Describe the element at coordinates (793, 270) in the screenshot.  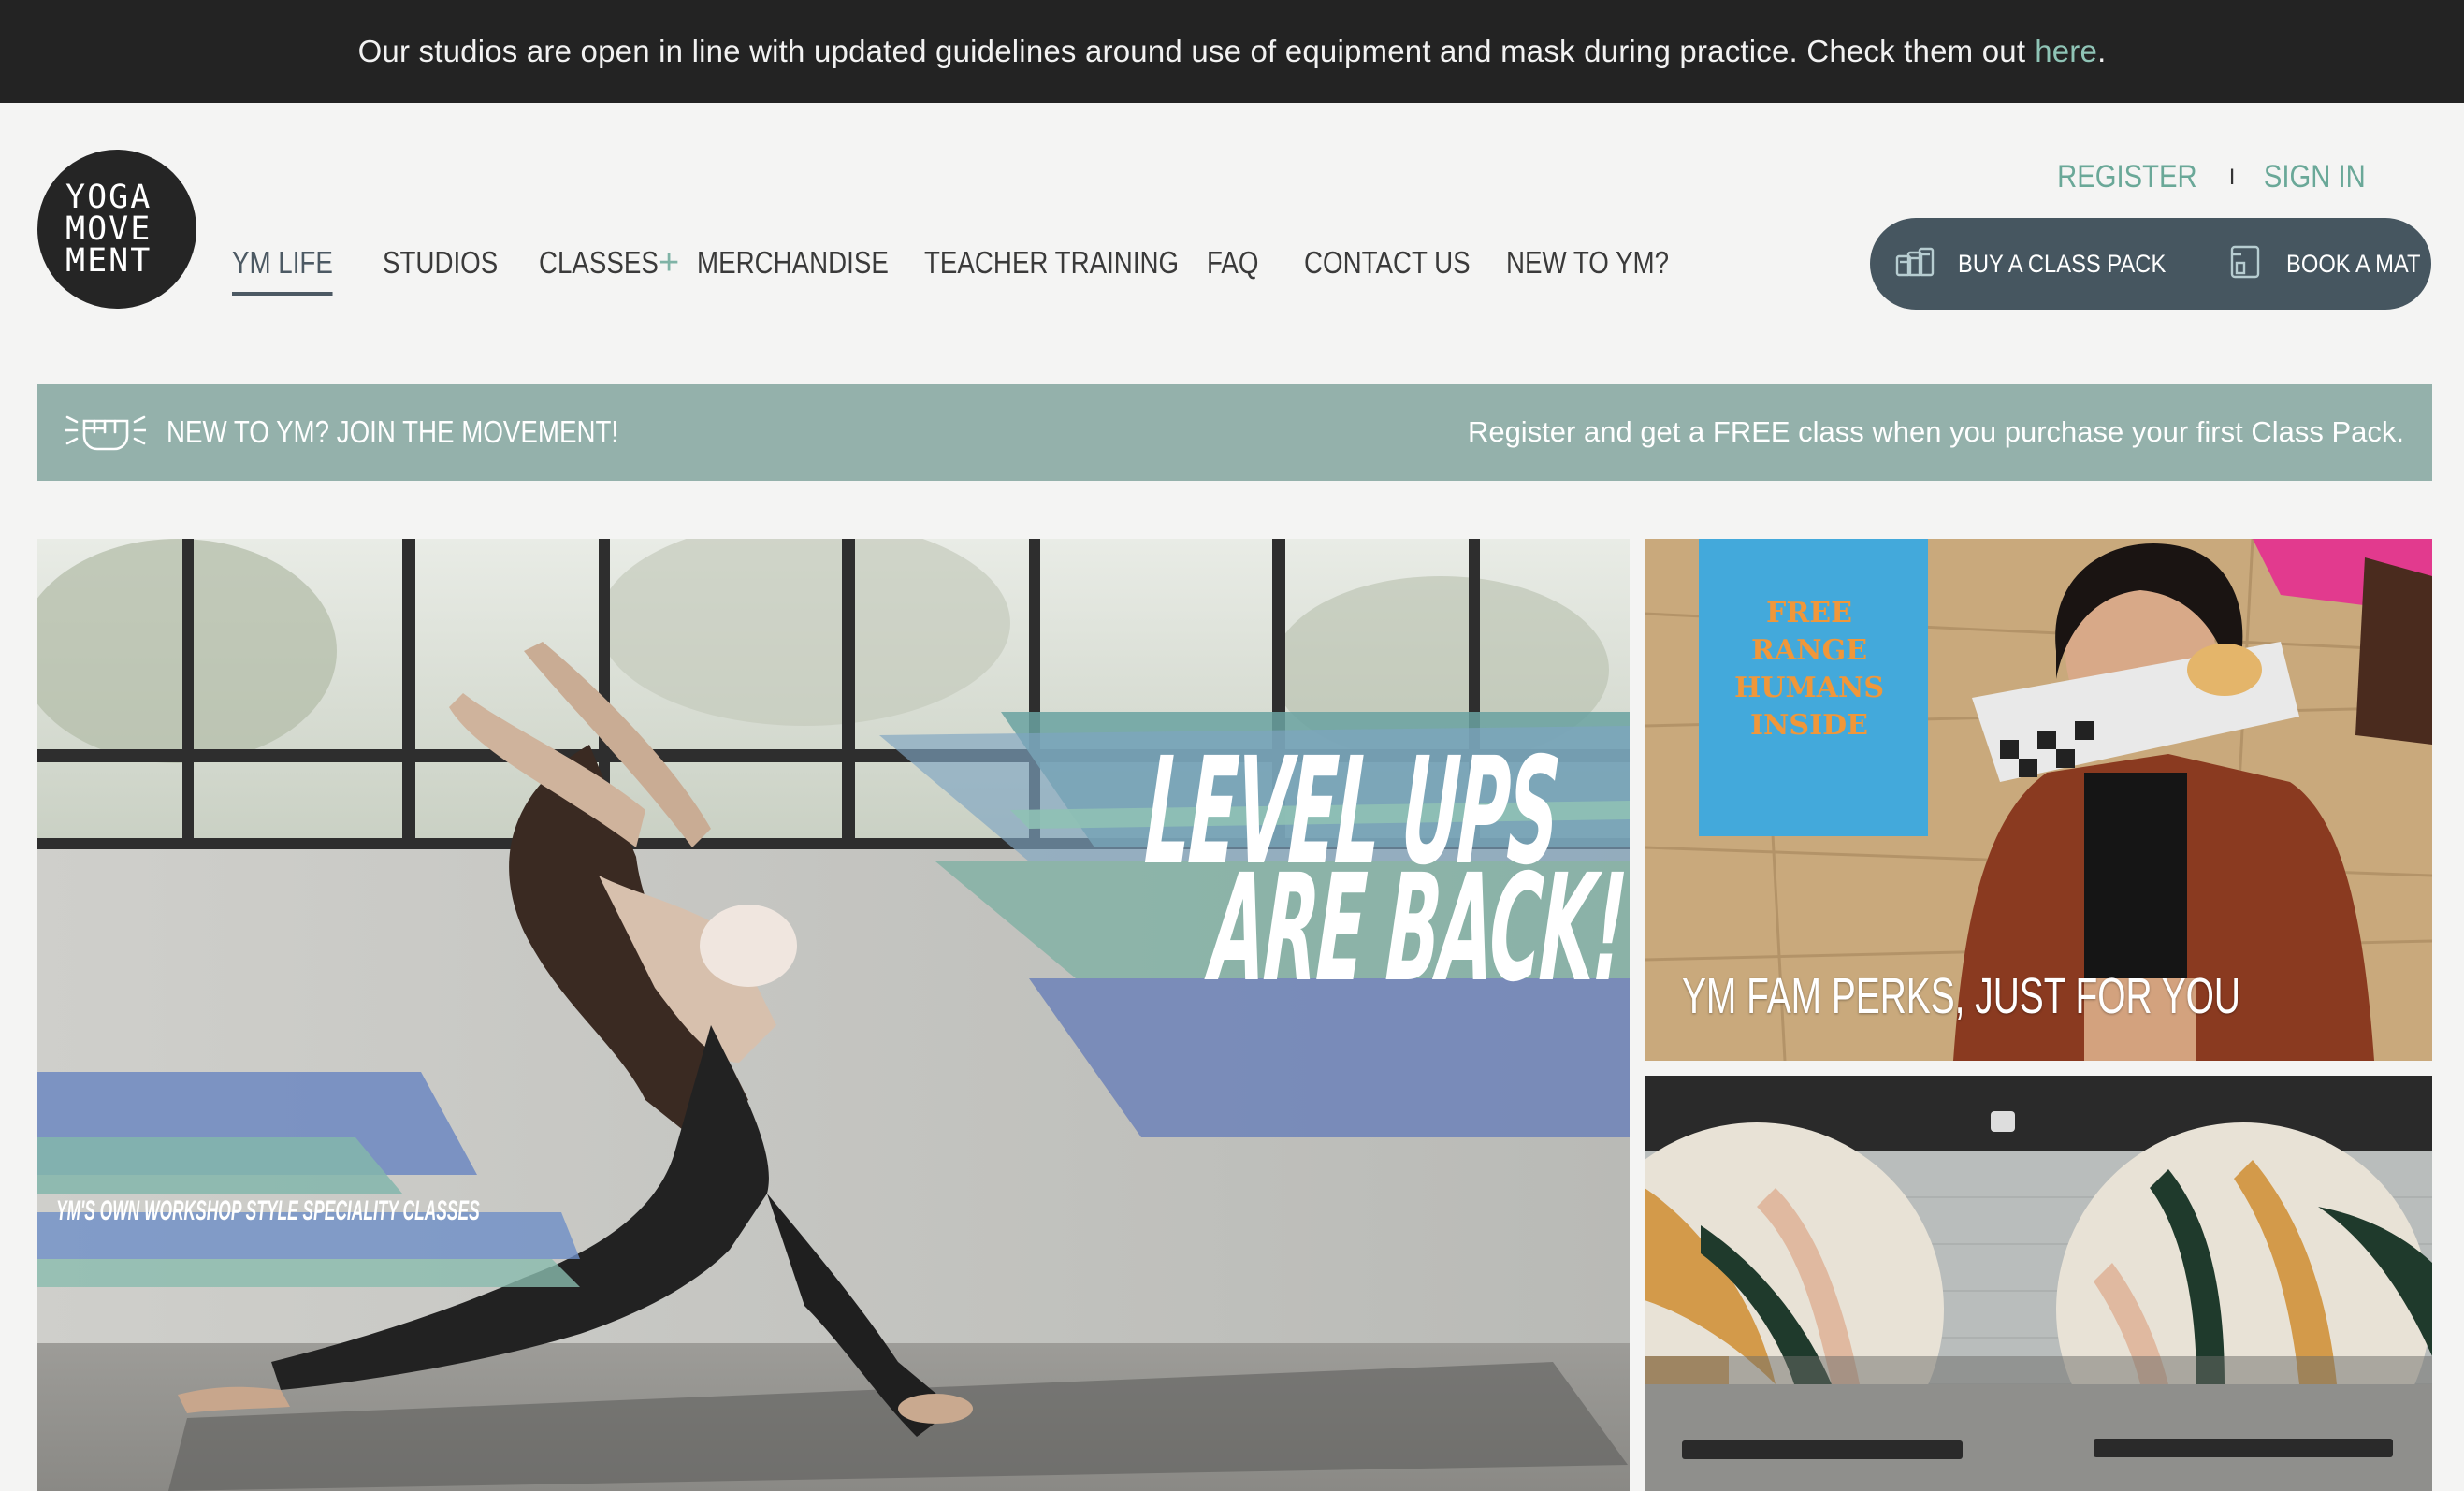
I see `nav-item-merchandise: Merchandise` at that location.